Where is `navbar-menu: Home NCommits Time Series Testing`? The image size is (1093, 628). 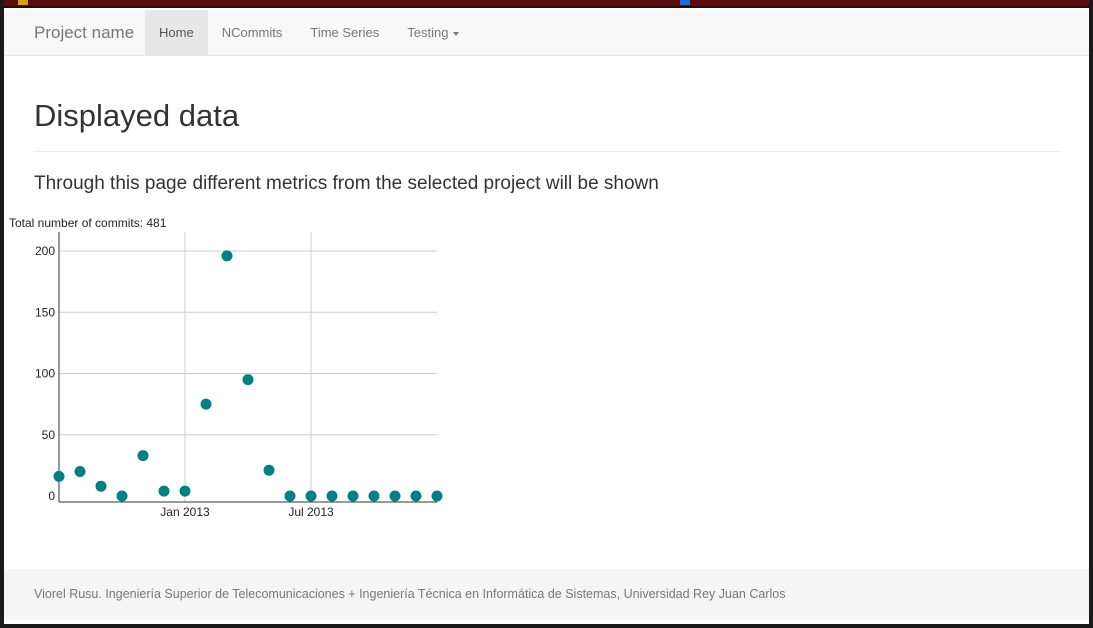
navbar-menu: Home NCommits Time Series Testing is located at coordinates (309, 33).